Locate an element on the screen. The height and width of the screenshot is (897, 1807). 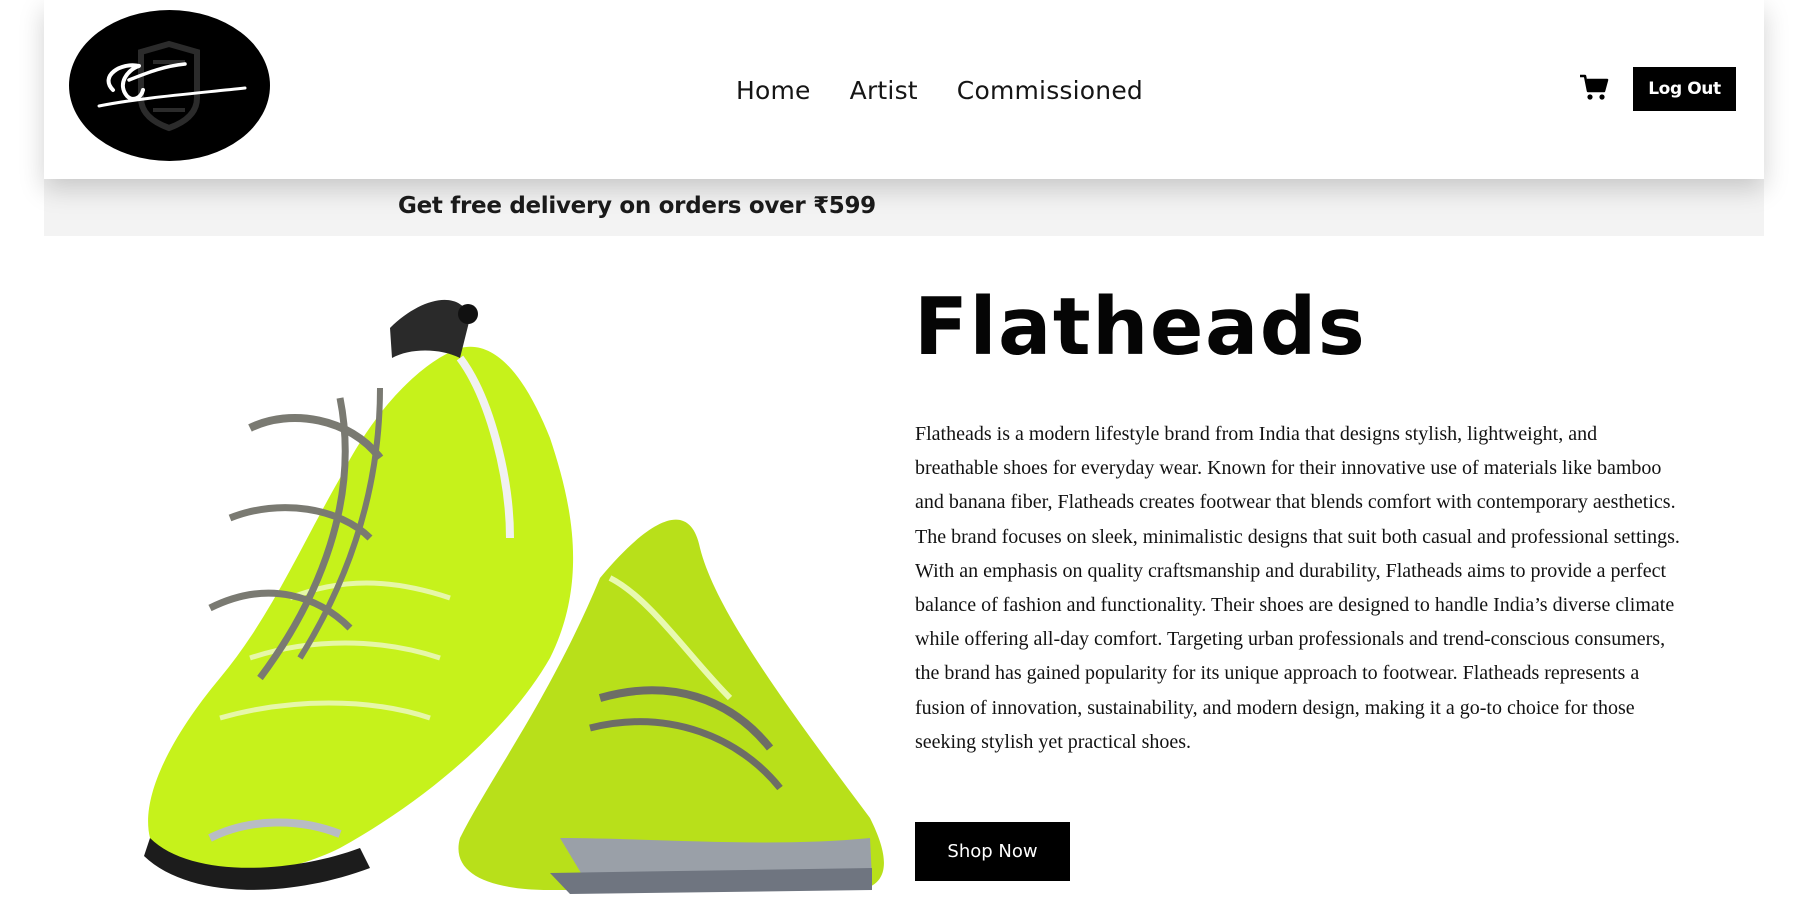
nav-item-commissioned: Commissioned is located at coordinates (1050, 90).